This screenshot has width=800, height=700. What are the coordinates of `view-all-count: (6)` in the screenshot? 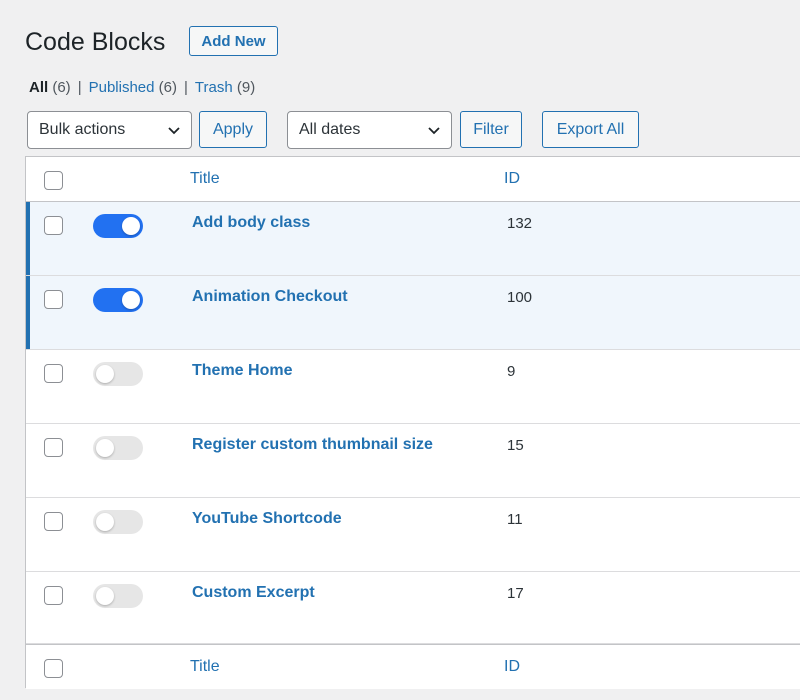 It's located at (61, 87).